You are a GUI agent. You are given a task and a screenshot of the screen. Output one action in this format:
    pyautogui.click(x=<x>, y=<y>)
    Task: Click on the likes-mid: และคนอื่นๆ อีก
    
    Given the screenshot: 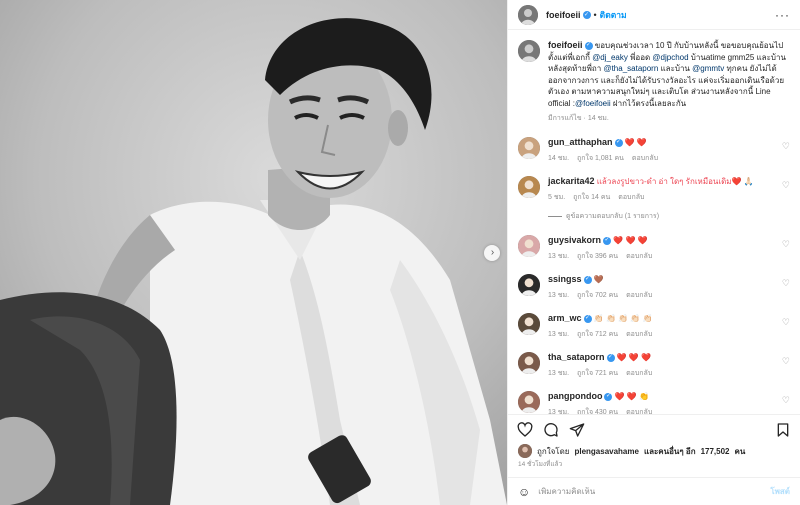 What is the action you would take?
    pyautogui.click(x=670, y=451)
    